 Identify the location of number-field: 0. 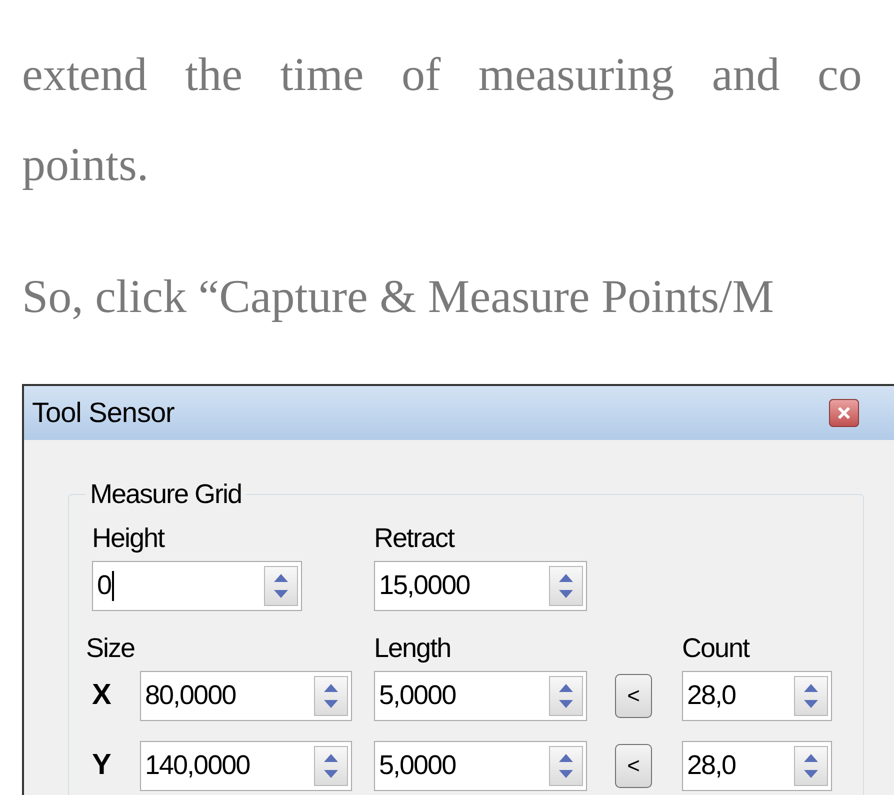
(197, 585).